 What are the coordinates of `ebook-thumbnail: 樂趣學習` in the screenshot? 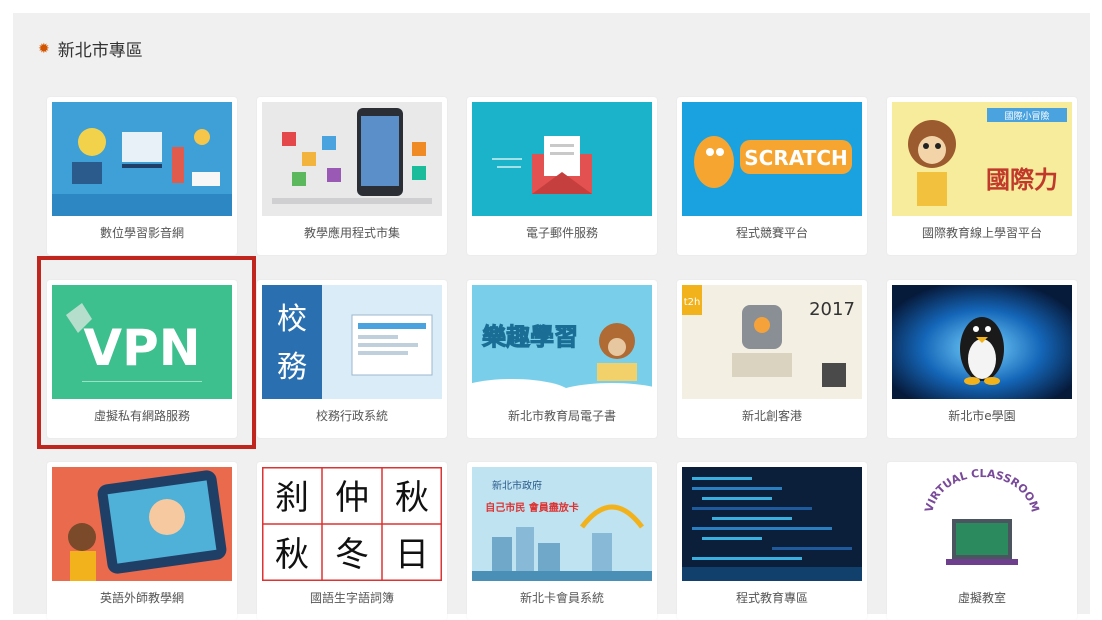 It's located at (562, 342).